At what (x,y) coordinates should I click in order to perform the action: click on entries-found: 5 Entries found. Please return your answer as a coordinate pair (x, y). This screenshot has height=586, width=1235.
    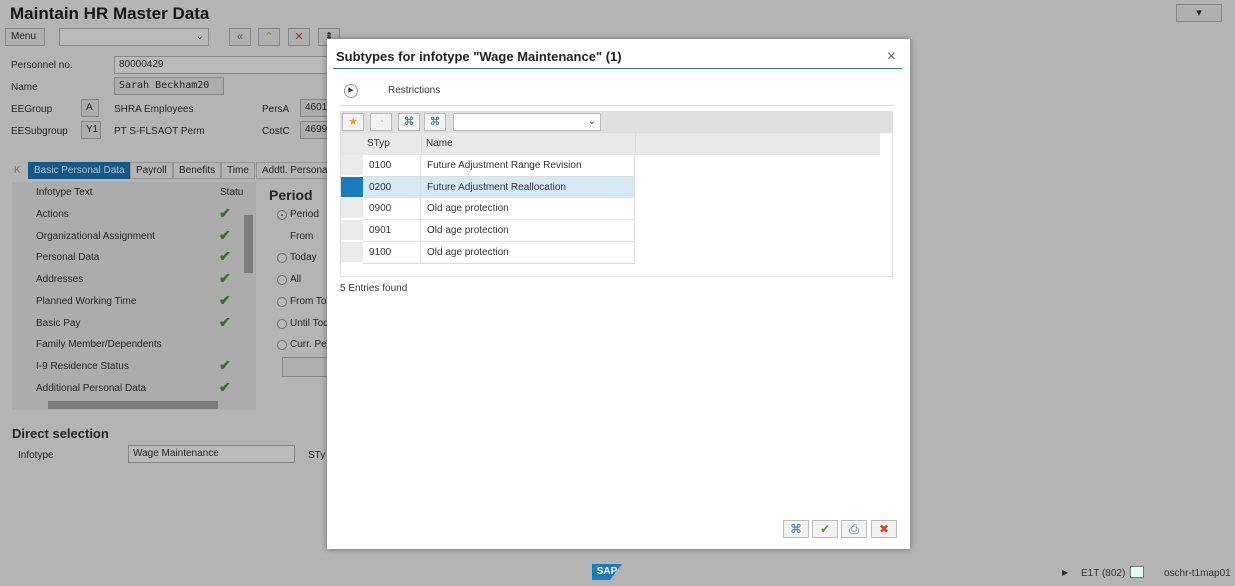
    Looking at the image, I should click on (374, 288).